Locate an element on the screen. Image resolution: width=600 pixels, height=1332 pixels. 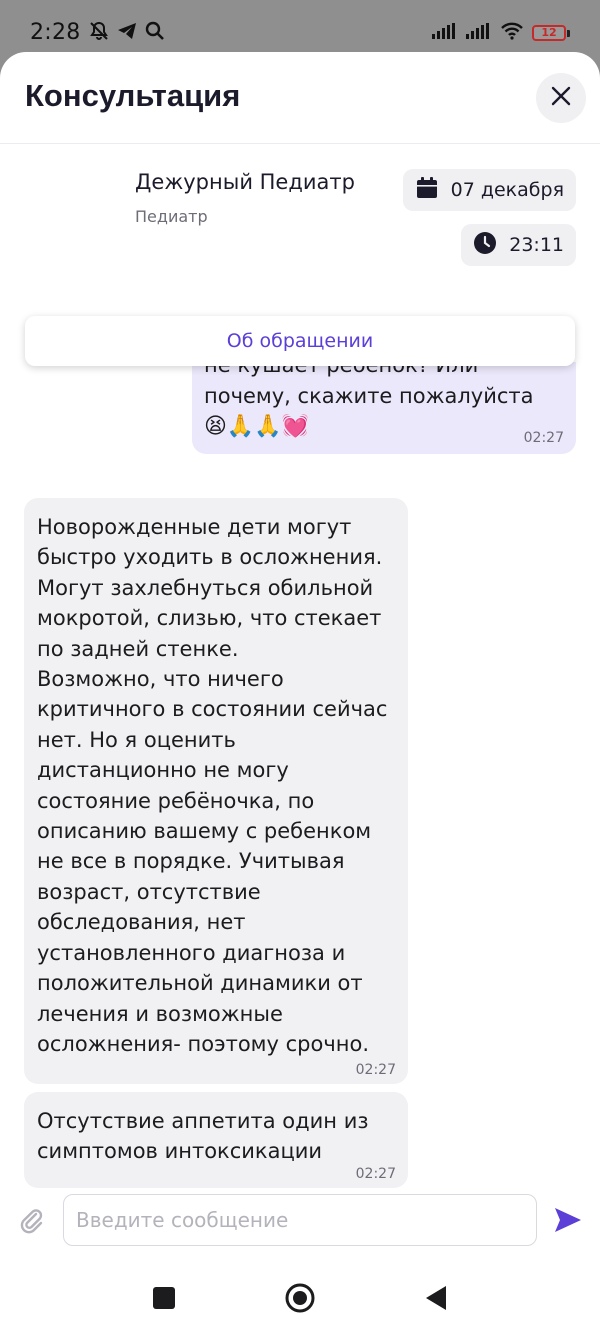
close-icon is located at coordinates (561, 98).